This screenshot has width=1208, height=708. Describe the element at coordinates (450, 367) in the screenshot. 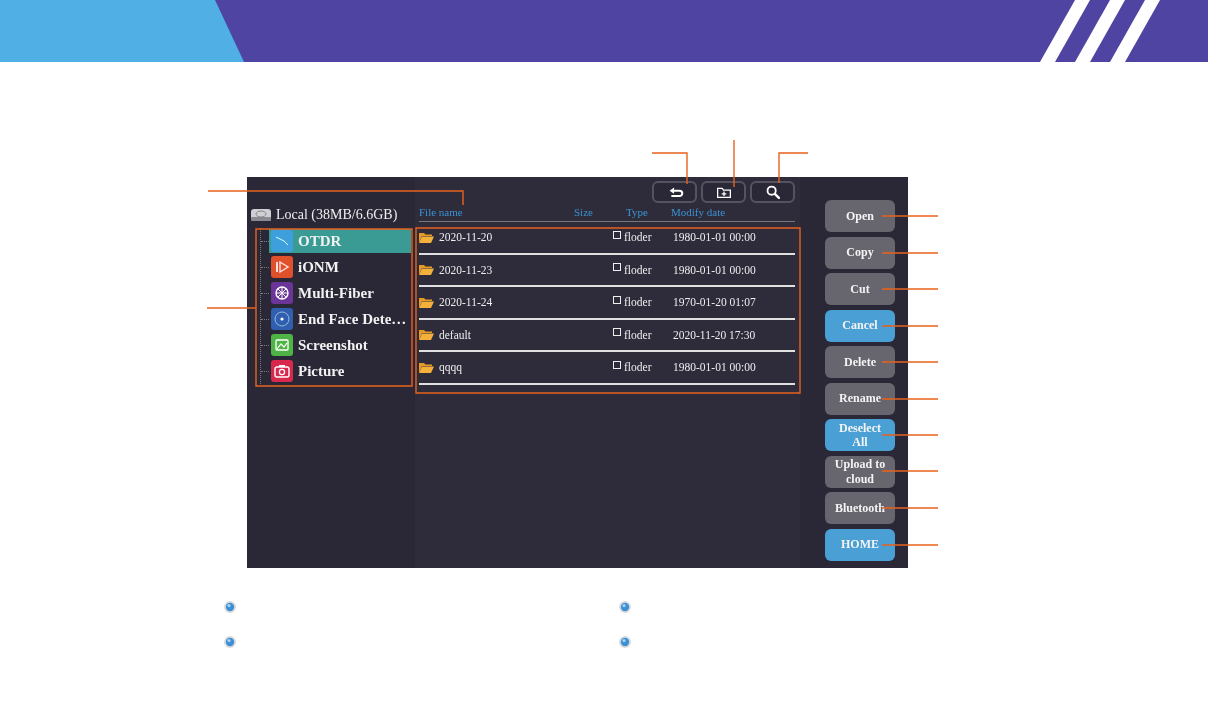

I see `file-name: qqqq` at that location.